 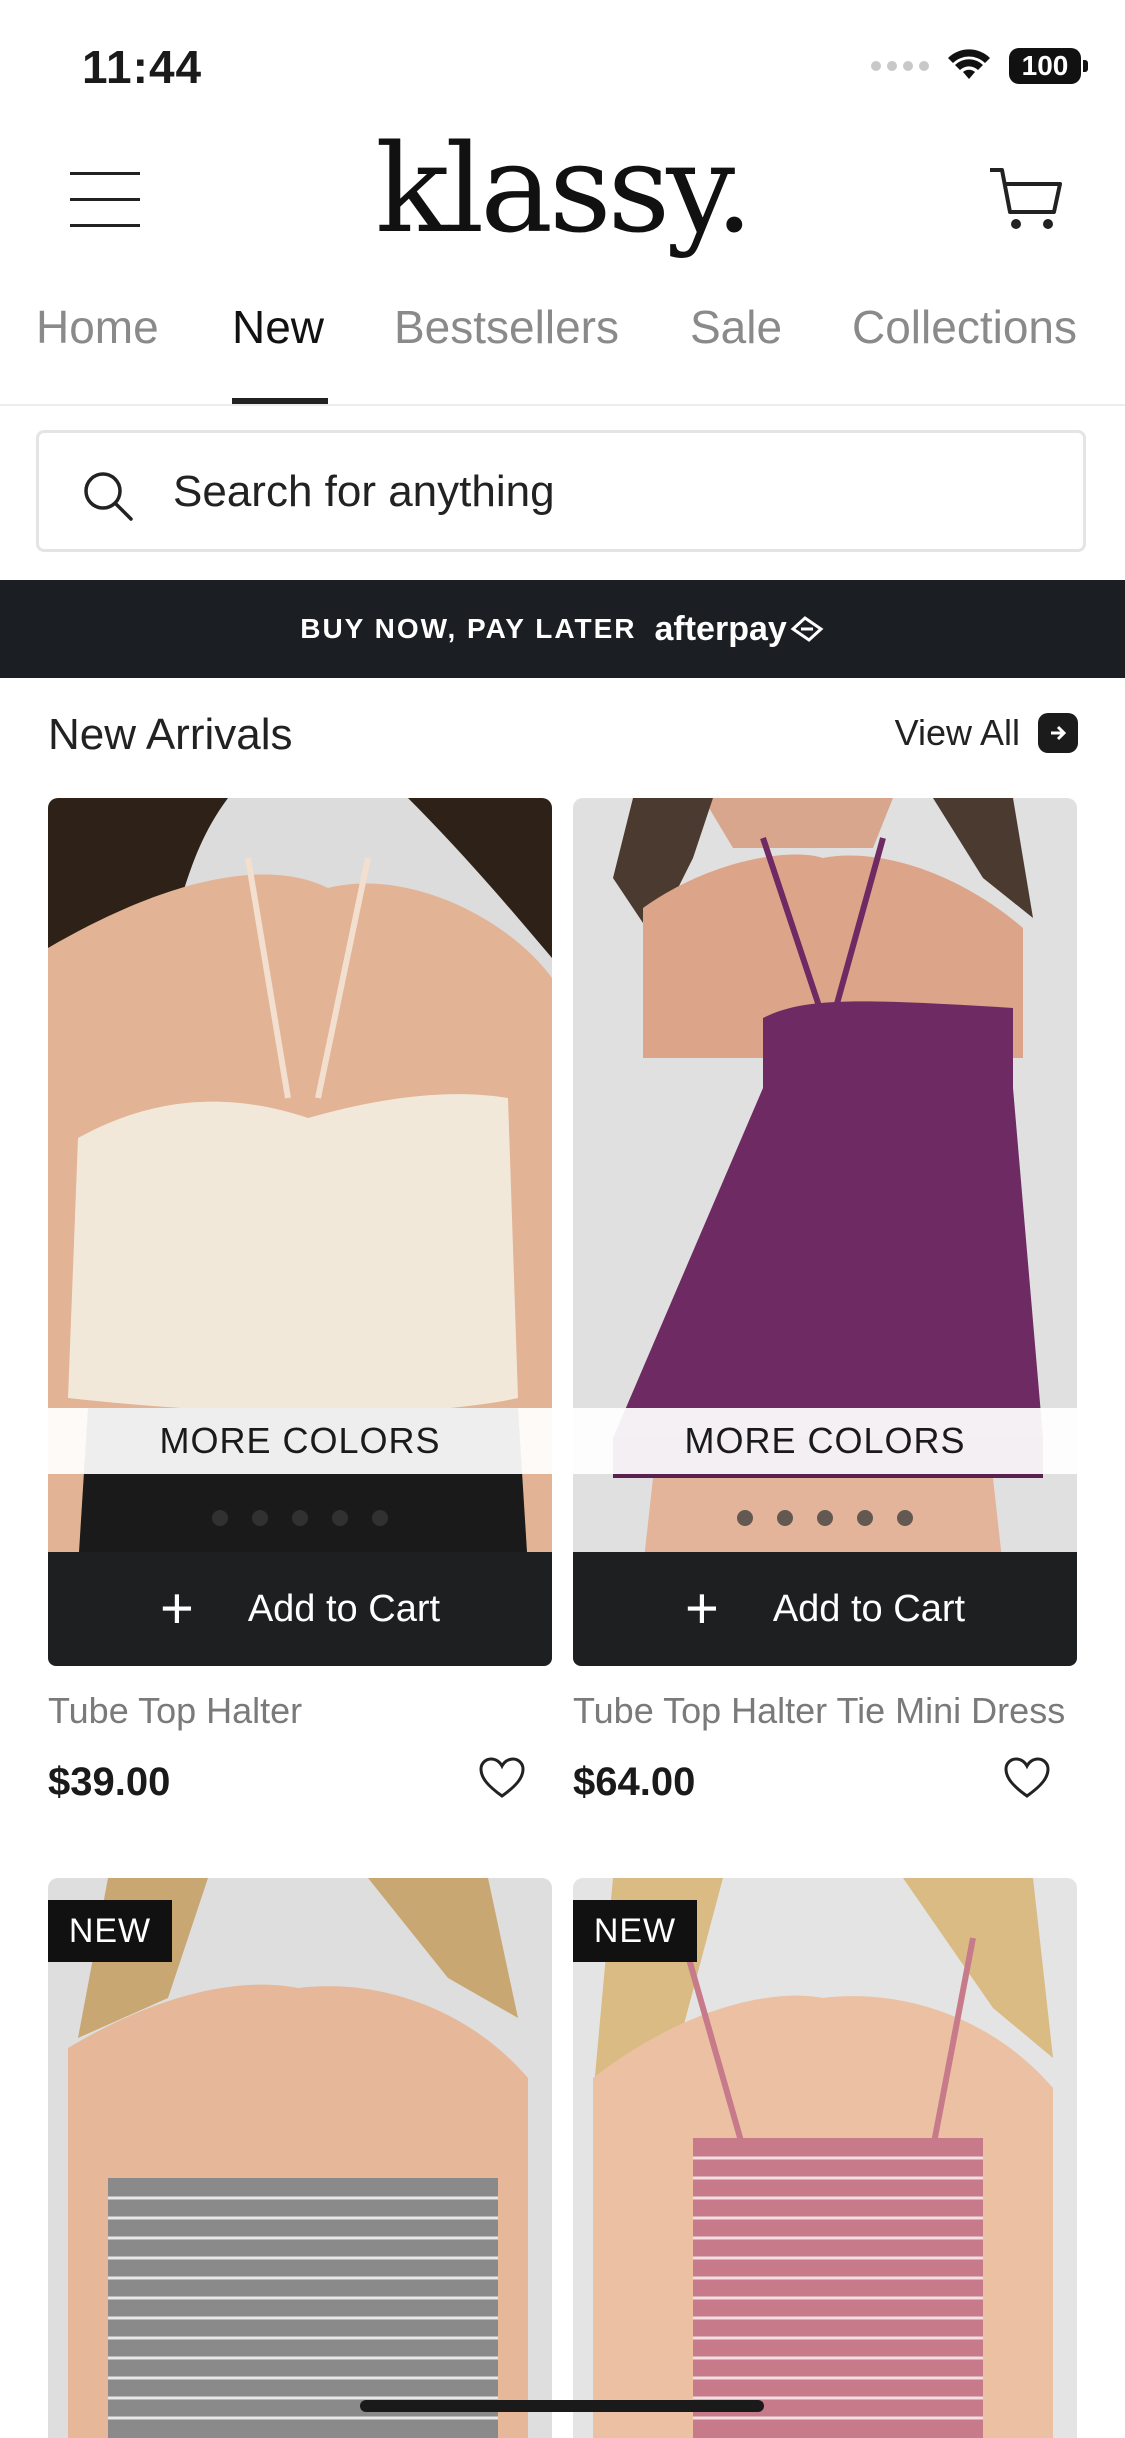 What do you see at coordinates (807, 629) in the screenshot?
I see `afterpay-arrows-icon` at bounding box center [807, 629].